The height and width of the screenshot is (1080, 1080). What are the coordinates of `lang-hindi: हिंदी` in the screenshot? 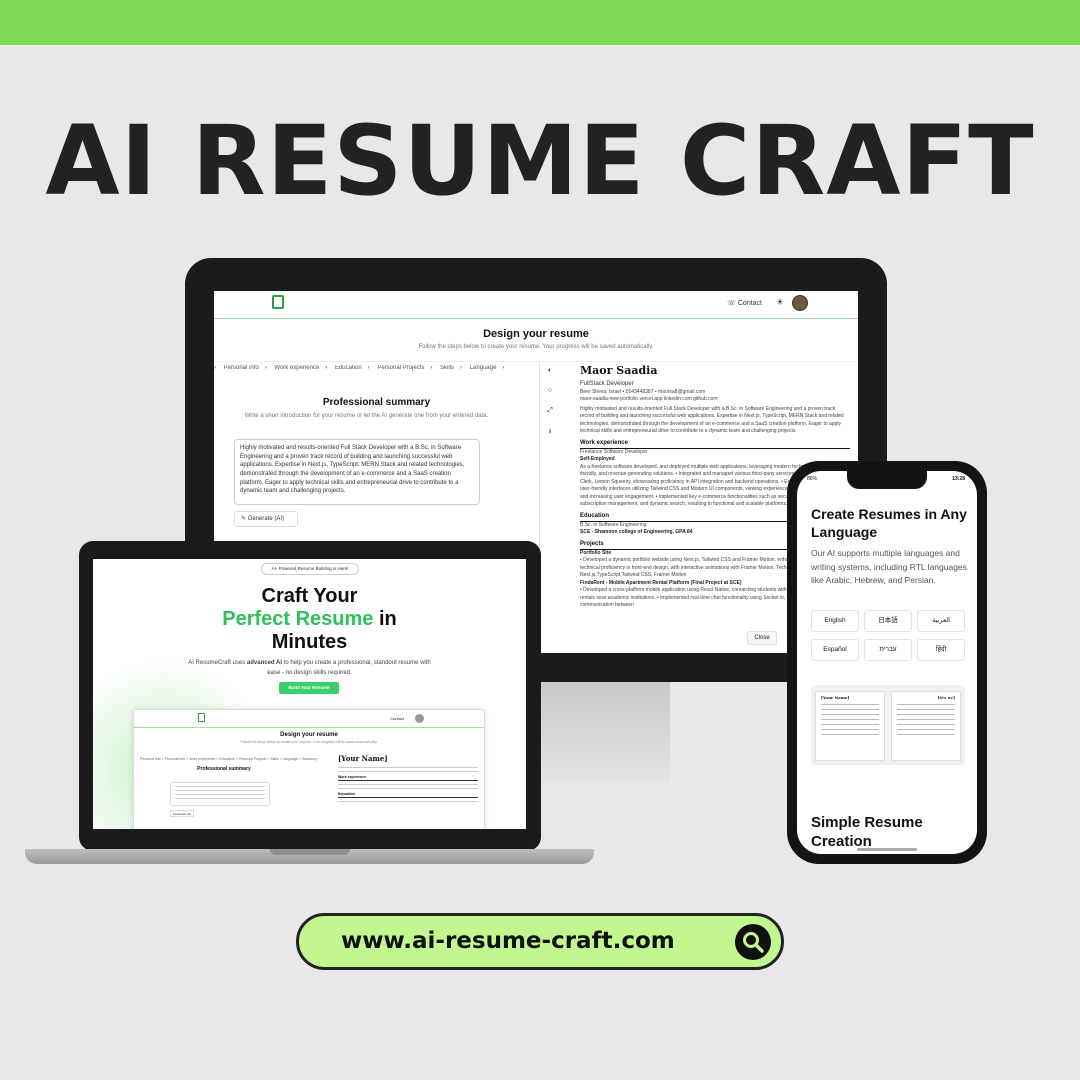 It's located at (941, 650).